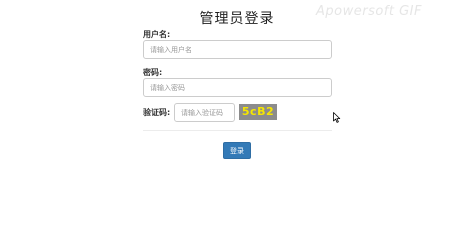 This screenshot has height=245, width=474. What do you see at coordinates (258, 112) in the screenshot?
I see `captcha-image: 5cB2` at bounding box center [258, 112].